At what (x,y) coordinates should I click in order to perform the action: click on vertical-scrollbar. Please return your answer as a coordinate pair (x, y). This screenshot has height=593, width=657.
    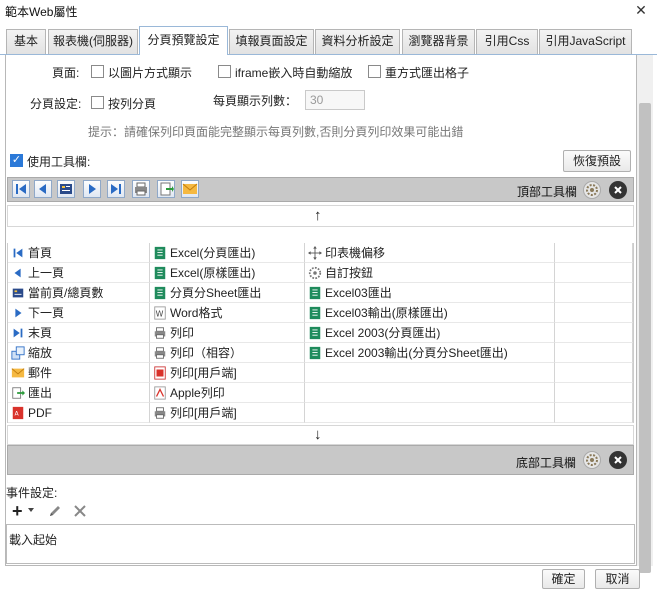
    Looking at the image, I should click on (645, 314).